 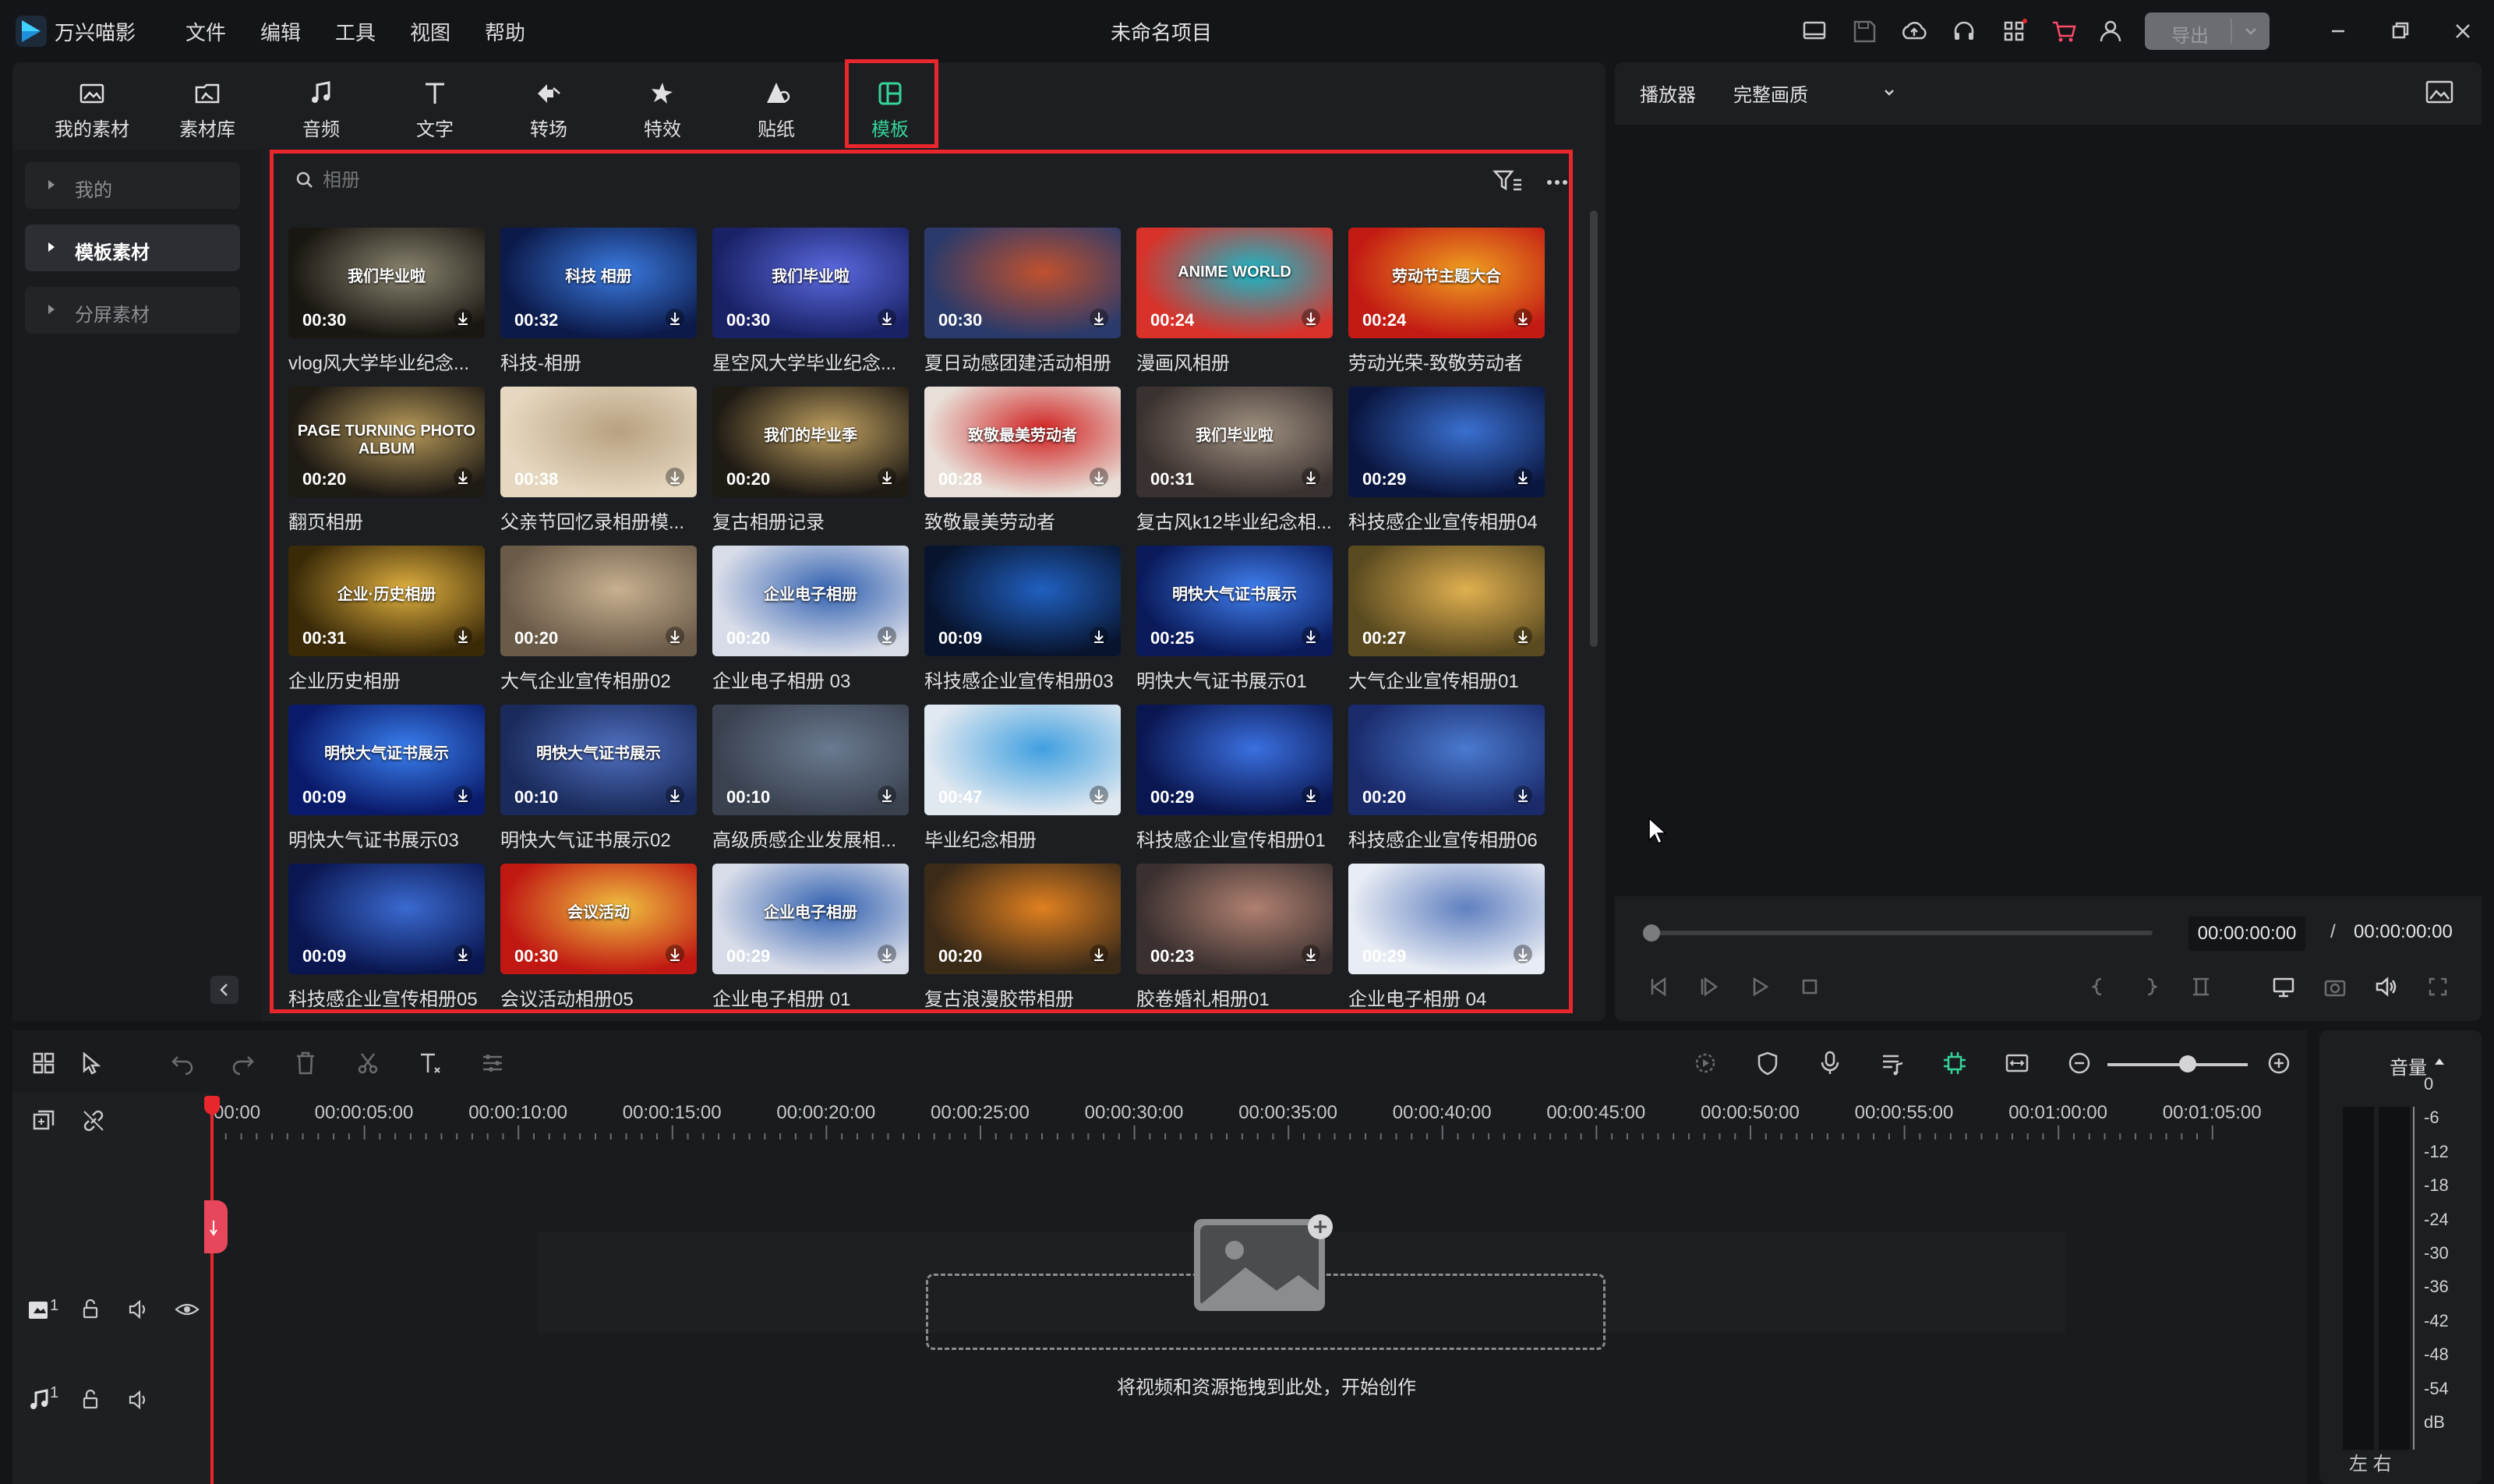 What do you see at coordinates (598, 760) in the screenshot?
I see `template-thumbnail: 明快大气证书展示 00:10` at bounding box center [598, 760].